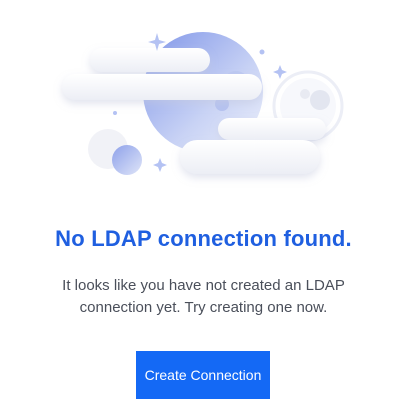 This screenshot has width=407, height=418. Describe the element at coordinates (203, 375) in the screenshot. I see `create-connection-button: Create Connection` at that location.